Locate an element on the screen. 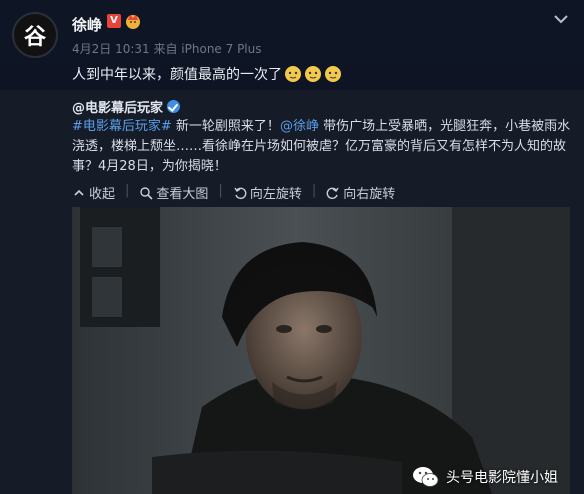 The image size is (584, 494). post-username: 徐峥 is located at coordinates (87, 24).